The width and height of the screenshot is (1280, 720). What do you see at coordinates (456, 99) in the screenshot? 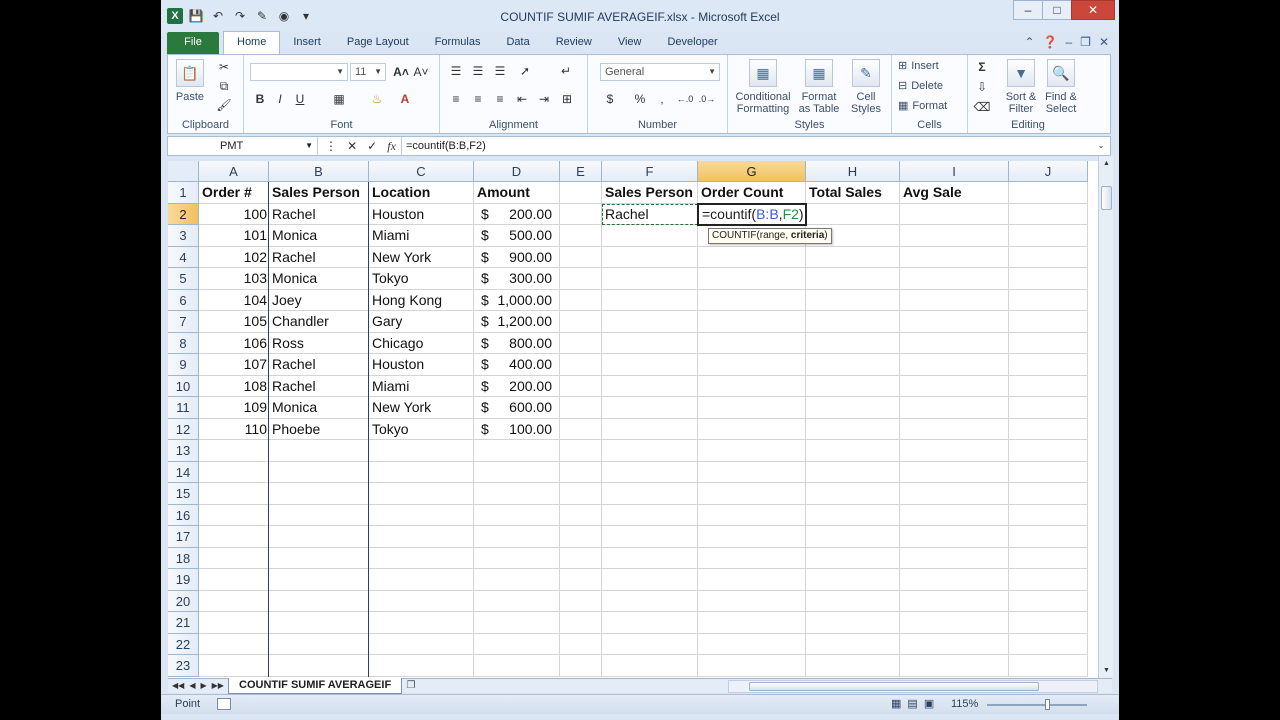
I see `align-left-icon: ≡` at bounding box center [456, 99].